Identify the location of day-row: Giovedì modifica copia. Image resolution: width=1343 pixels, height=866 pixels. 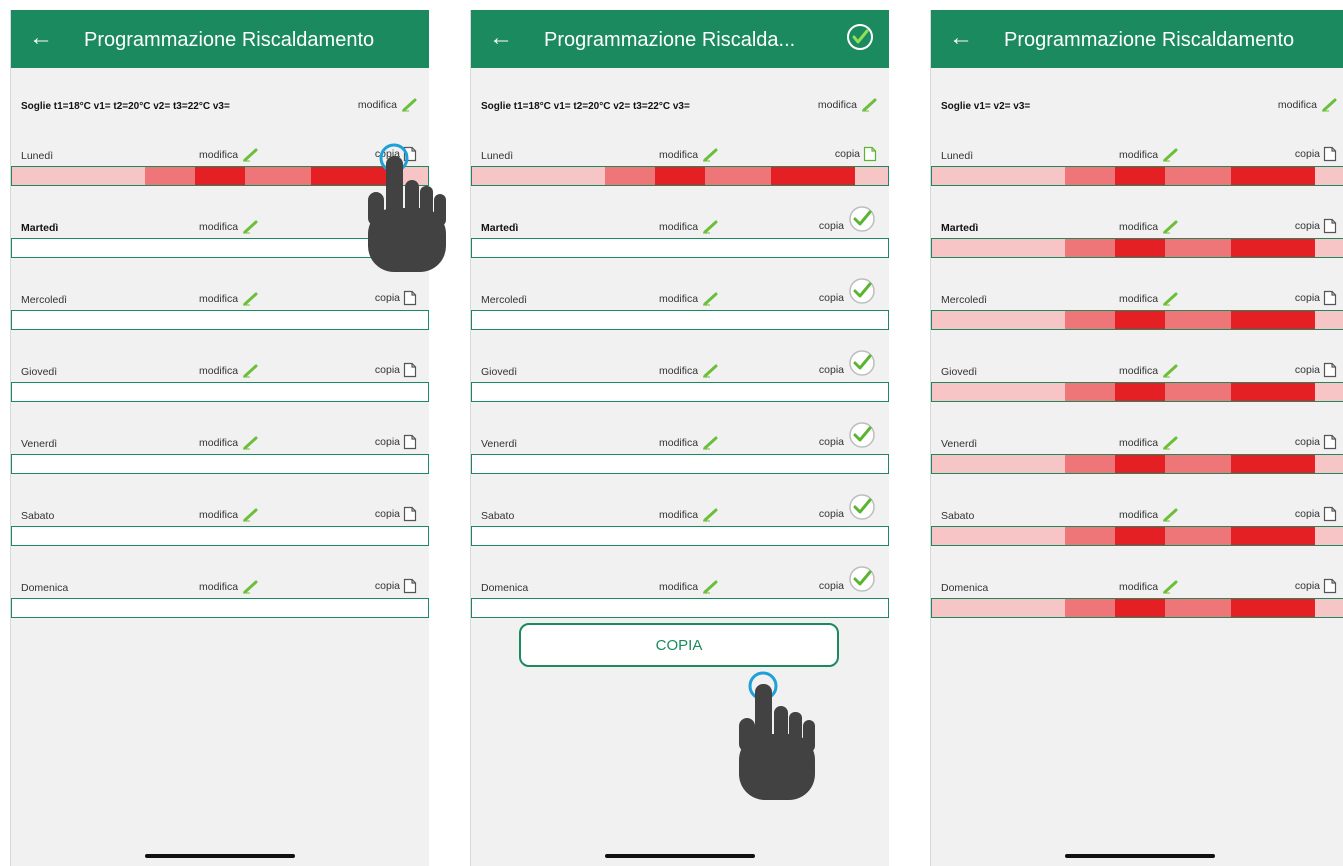
(680, 388).